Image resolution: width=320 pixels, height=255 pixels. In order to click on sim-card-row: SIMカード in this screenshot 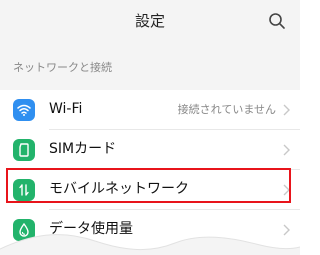, I will do `click(150, 149)`.